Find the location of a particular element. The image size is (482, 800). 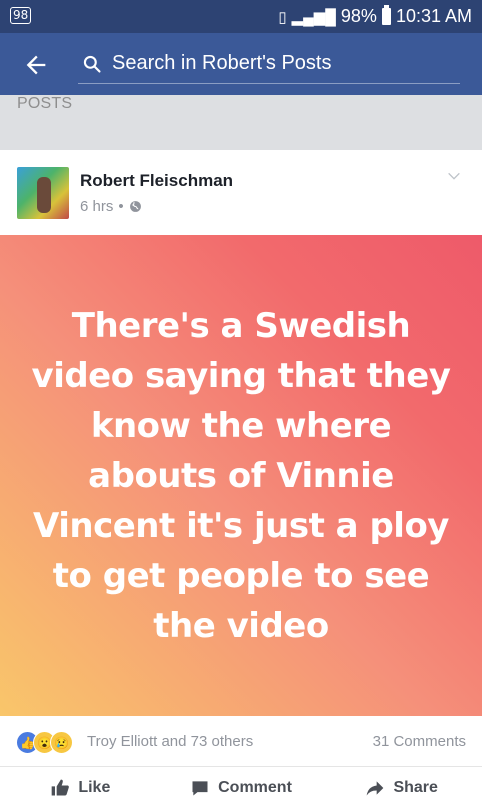

comment-icon is located at coordinates (200, 787).